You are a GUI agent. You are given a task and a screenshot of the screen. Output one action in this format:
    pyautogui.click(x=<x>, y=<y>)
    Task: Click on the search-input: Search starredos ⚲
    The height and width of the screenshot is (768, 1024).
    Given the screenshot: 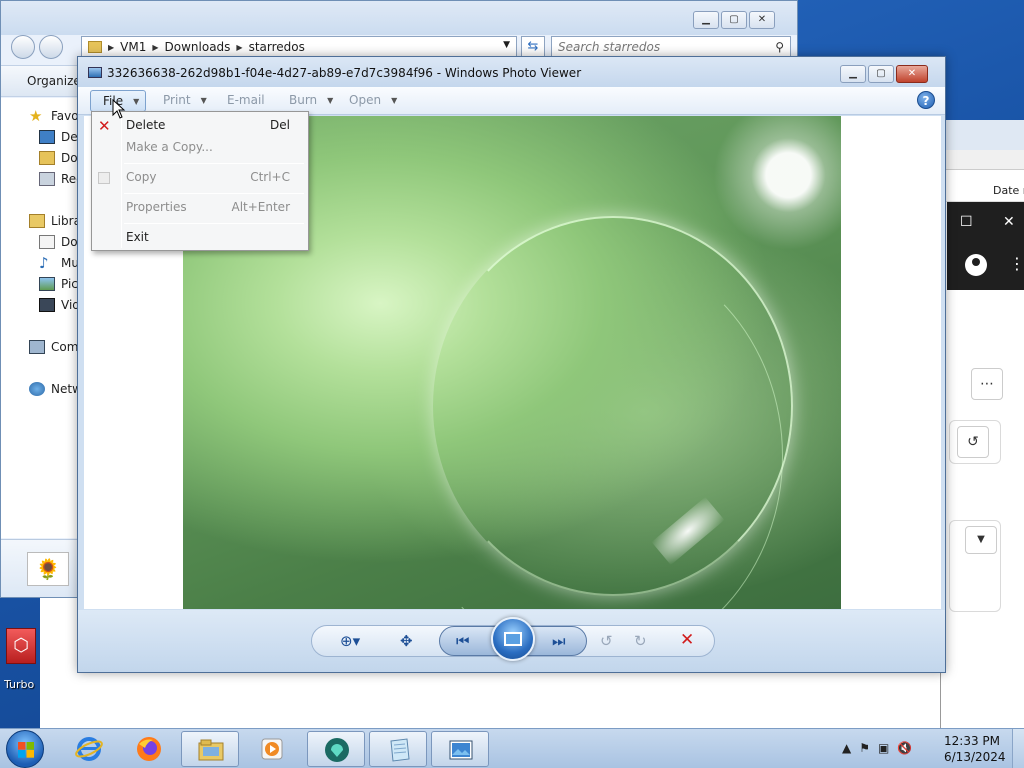 What is the action you would take?
    pyautogui.click(x=671, y=47)
    